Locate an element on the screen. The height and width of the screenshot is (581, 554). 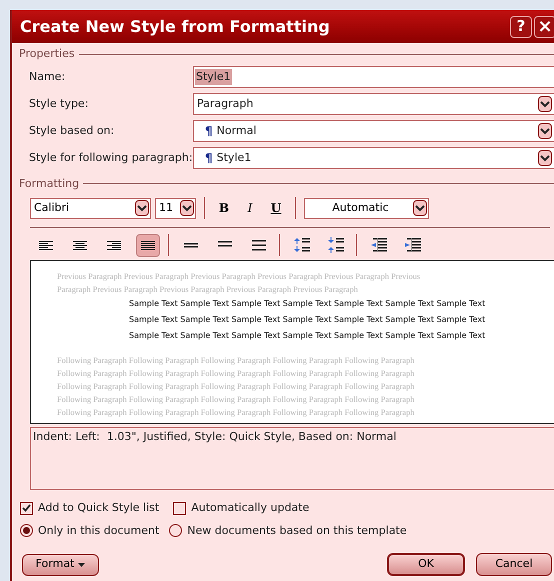
align-left-icon is located at coordinates (46, 245).